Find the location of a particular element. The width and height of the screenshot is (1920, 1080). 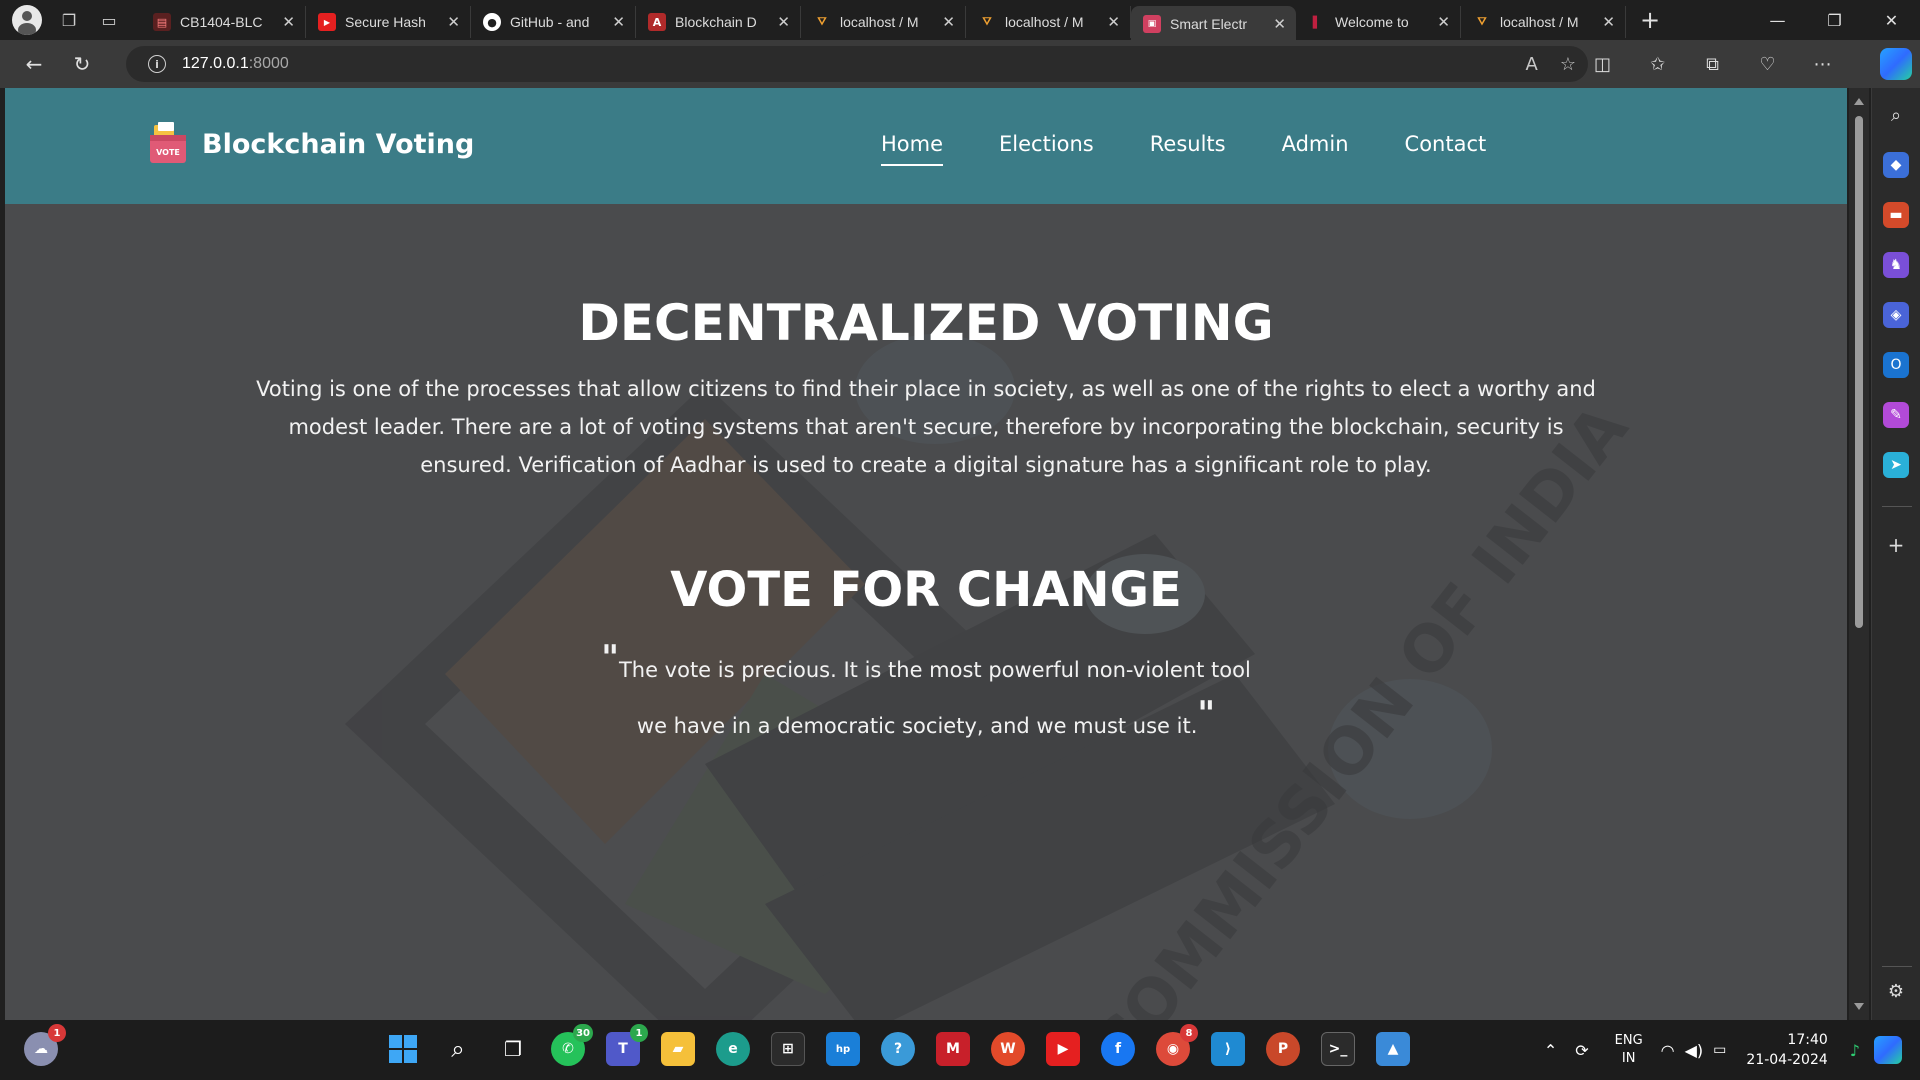

search-icon: ⌕ is located at coordinates (1896, 115).